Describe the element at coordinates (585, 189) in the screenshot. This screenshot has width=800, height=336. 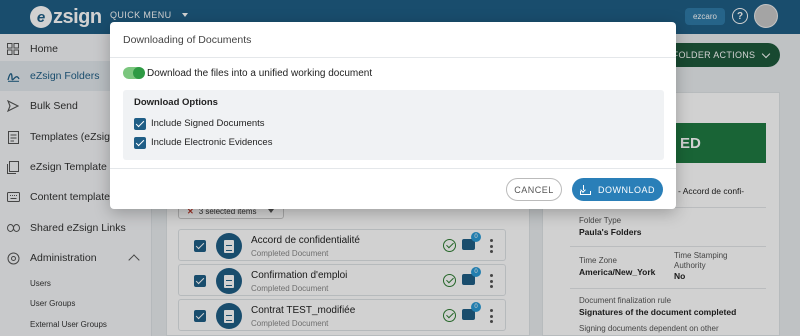
I see `download-icon` at that location.